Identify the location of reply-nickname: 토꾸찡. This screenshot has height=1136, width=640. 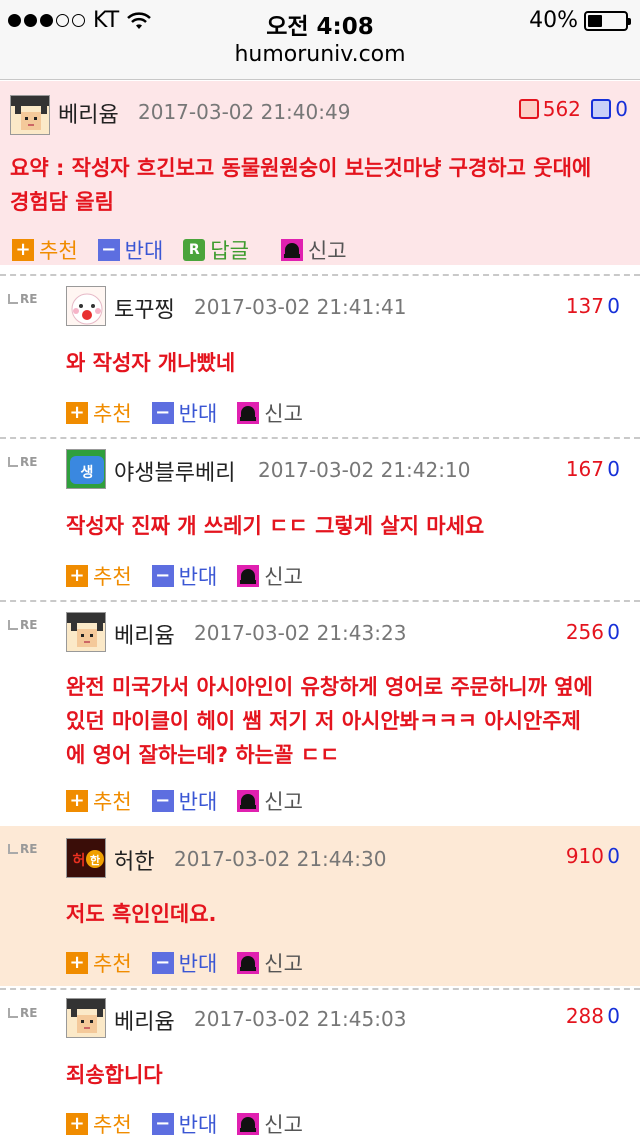
(144, 308).